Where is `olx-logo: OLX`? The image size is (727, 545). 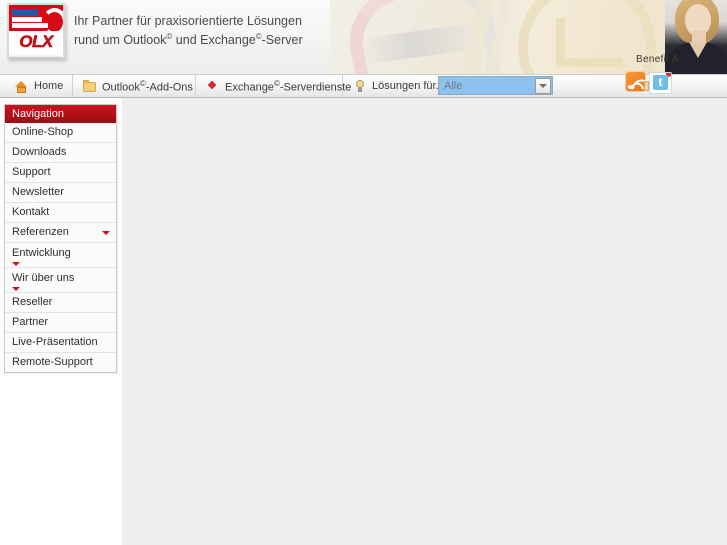
olx-logo: OLX is located at coordinates (36, 32).